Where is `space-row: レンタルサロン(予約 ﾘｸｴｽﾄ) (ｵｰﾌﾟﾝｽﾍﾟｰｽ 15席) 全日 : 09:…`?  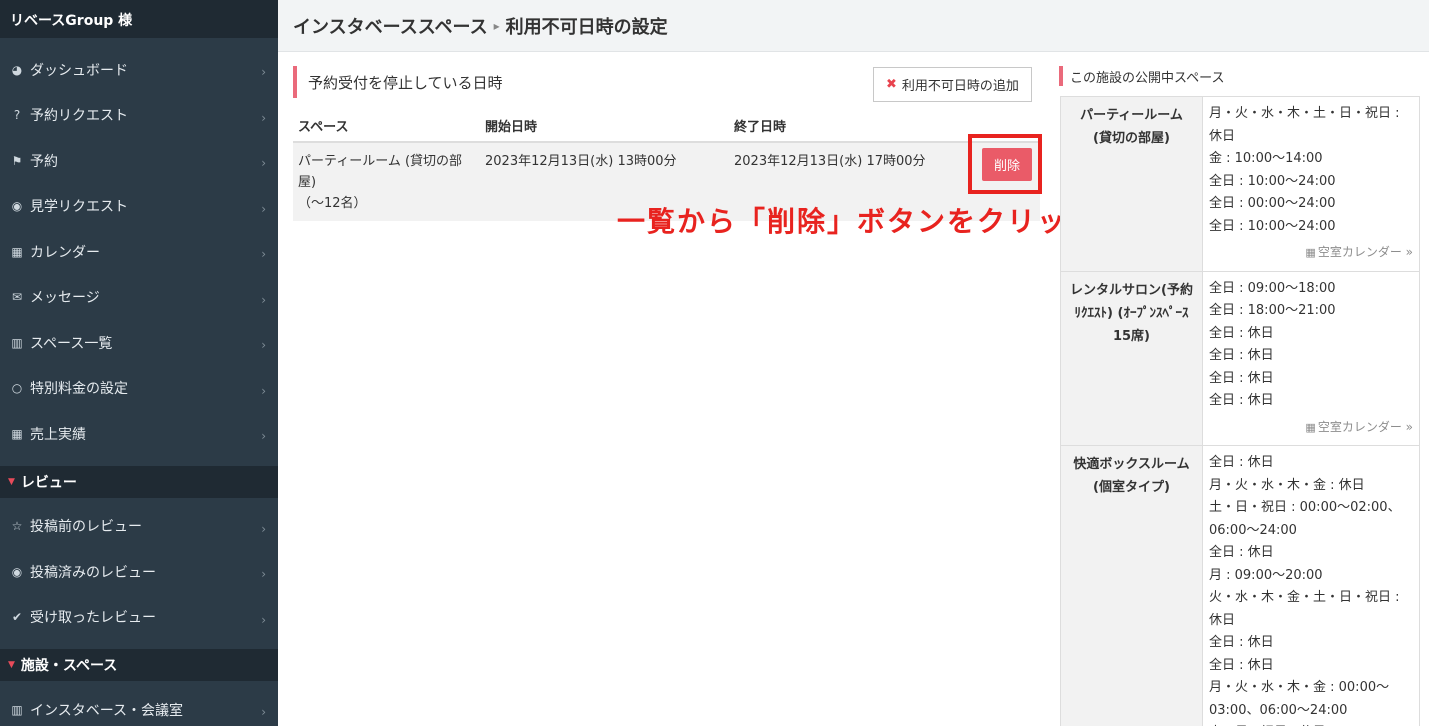 space-row: レンタルサロン(予約 ﾘｸｴｽﾄ) (ｵｰﾌﾟﾝｽﾍﾟｰｽ 15席) 全日 : 09:… is located at coordinates (1240, 358).